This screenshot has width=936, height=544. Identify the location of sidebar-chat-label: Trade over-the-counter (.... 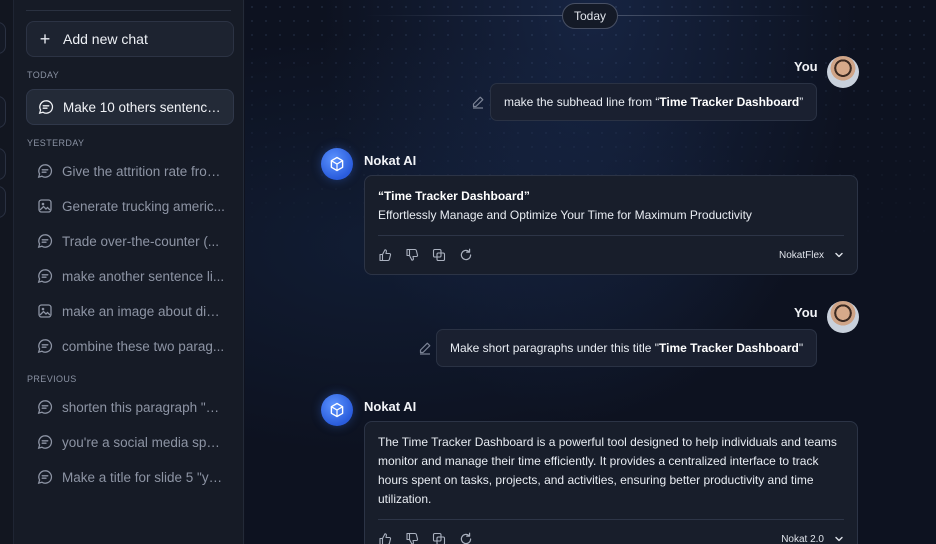
(141, 241).